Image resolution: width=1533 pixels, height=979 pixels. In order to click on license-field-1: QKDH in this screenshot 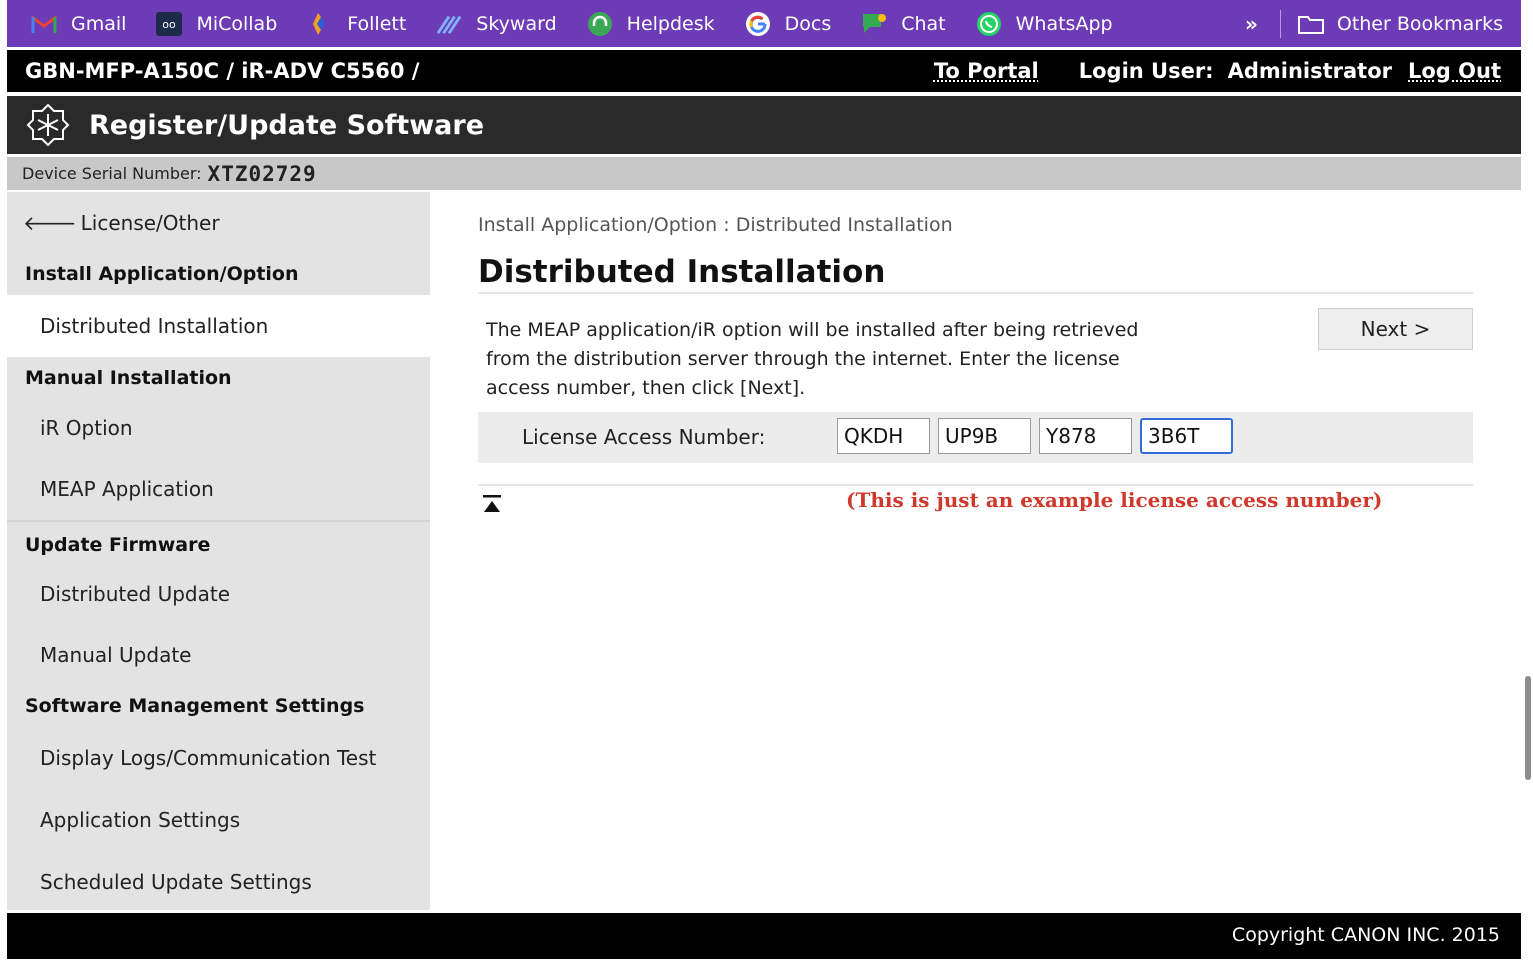, I will do `click(883, 436)`.